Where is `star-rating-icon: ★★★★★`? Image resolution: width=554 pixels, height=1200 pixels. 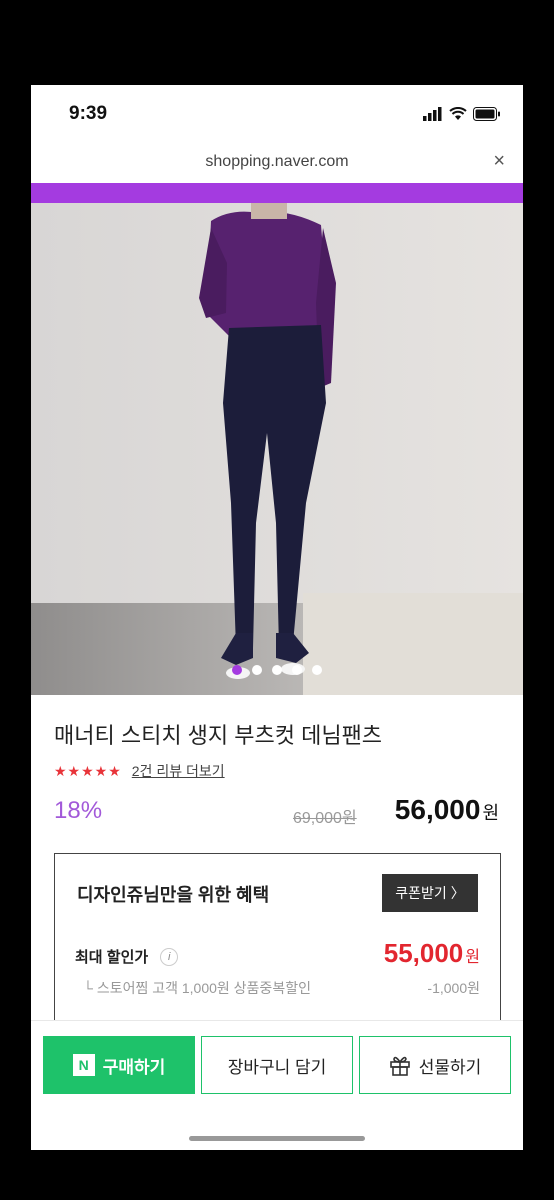
star-rating-icon: ★★★★★ is located at coordinates (88, 770).